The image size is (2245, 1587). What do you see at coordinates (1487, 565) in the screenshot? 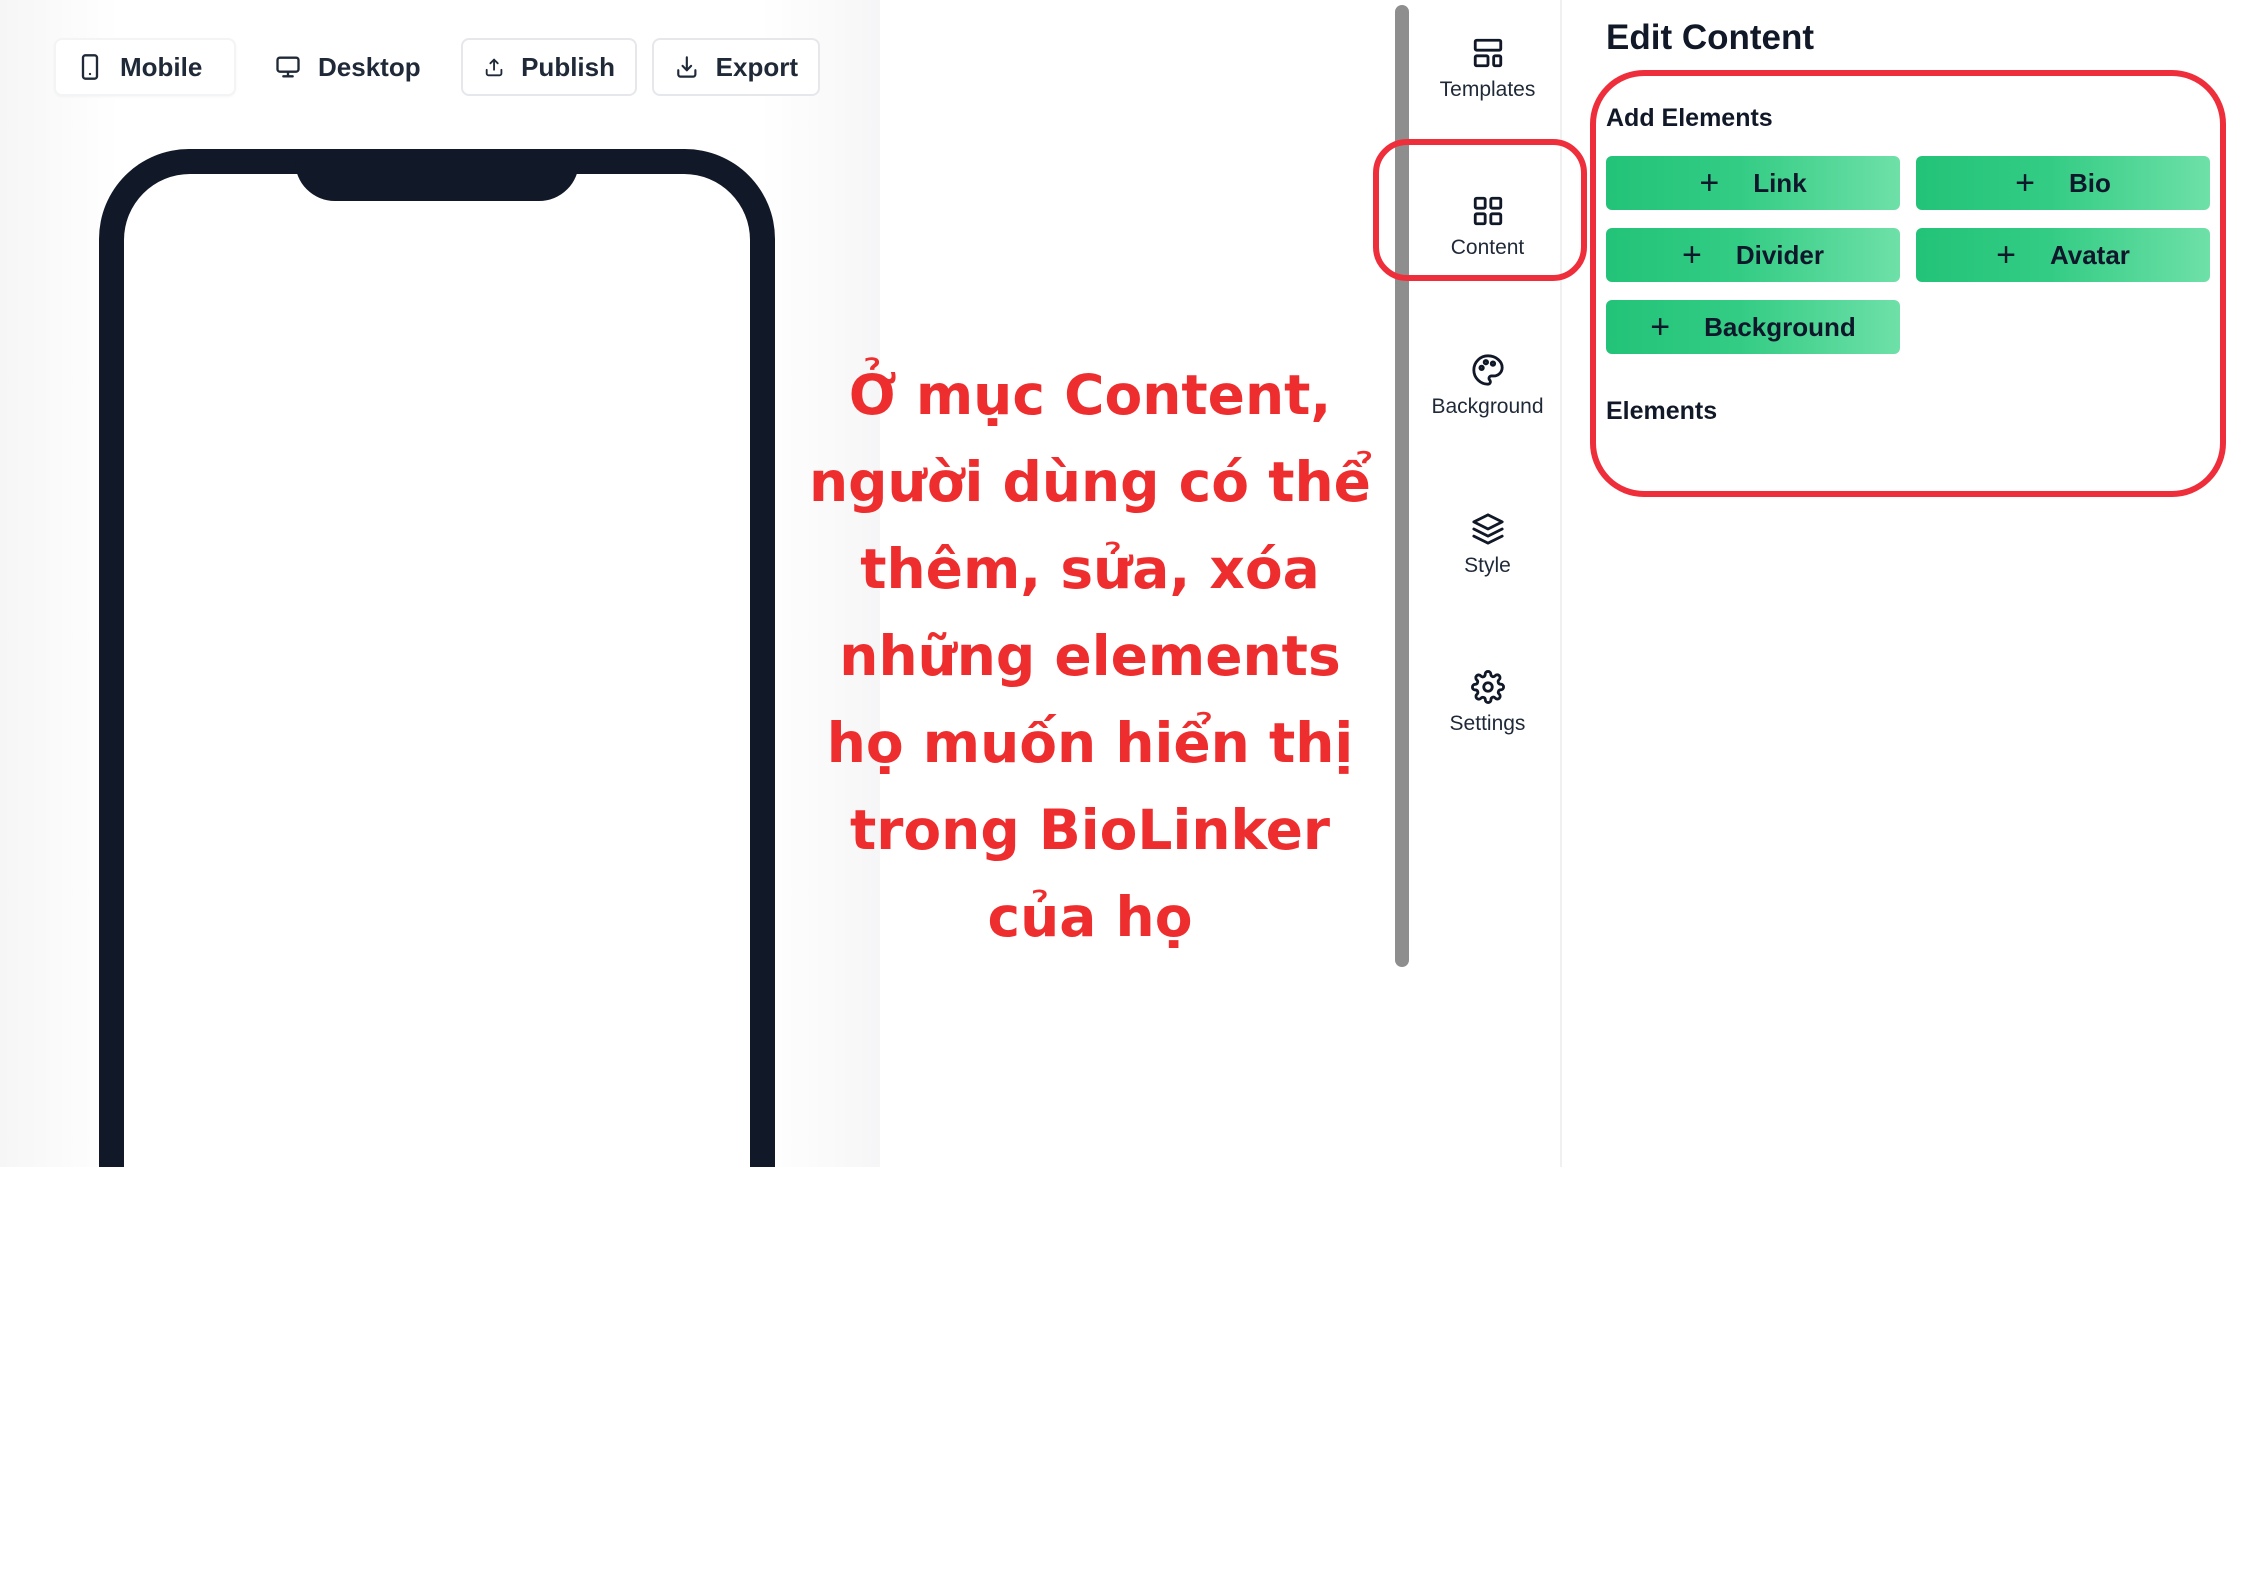
I see `nav-label: Style` at bounding box center [1487, 565].